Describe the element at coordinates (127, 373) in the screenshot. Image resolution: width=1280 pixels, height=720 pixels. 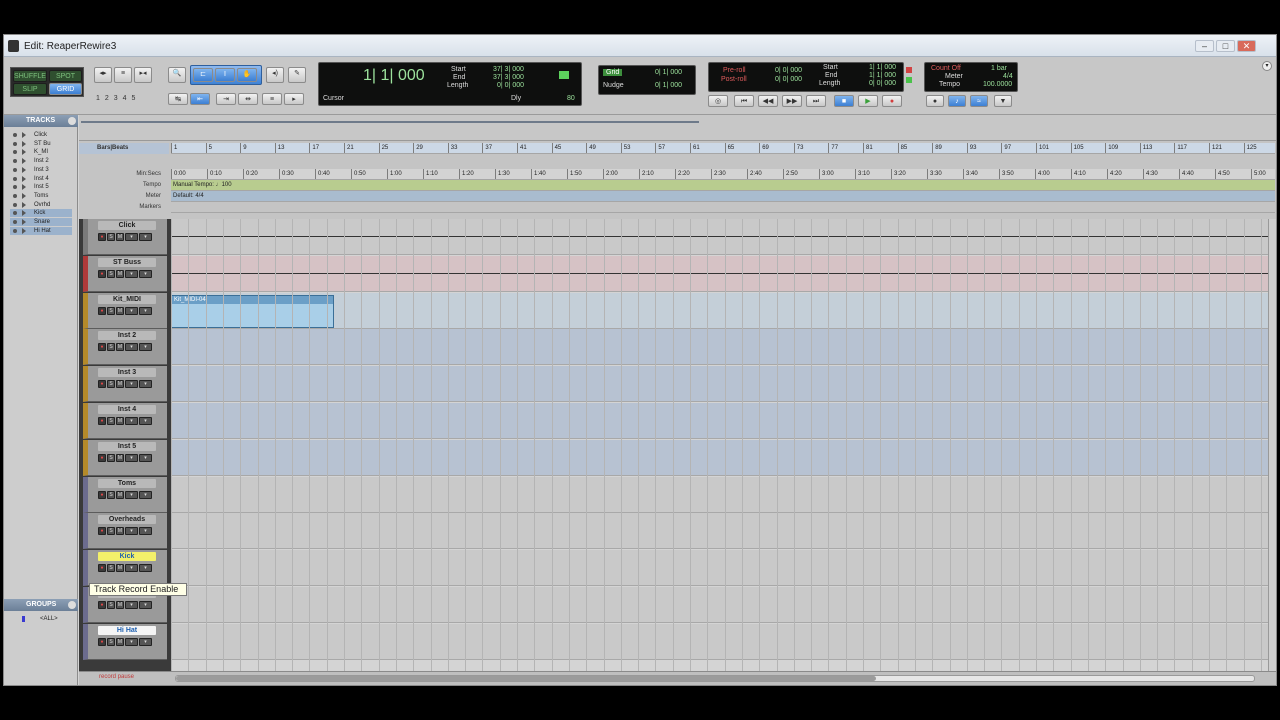
I see `track-name: Inst 3` at that location.